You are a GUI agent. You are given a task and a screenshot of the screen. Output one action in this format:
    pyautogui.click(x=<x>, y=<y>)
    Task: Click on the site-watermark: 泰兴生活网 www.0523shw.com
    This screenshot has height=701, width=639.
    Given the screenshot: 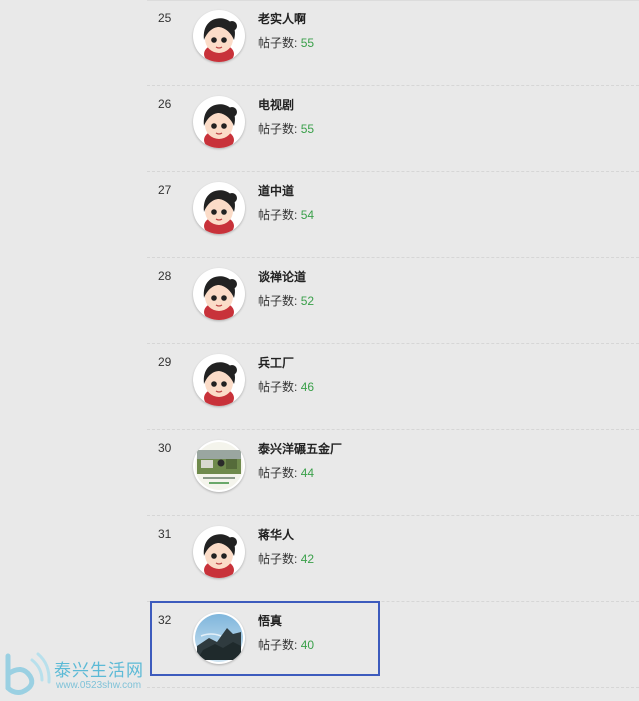 What is the action you would take?
    pyautogui.click(x=82, y=674)
    